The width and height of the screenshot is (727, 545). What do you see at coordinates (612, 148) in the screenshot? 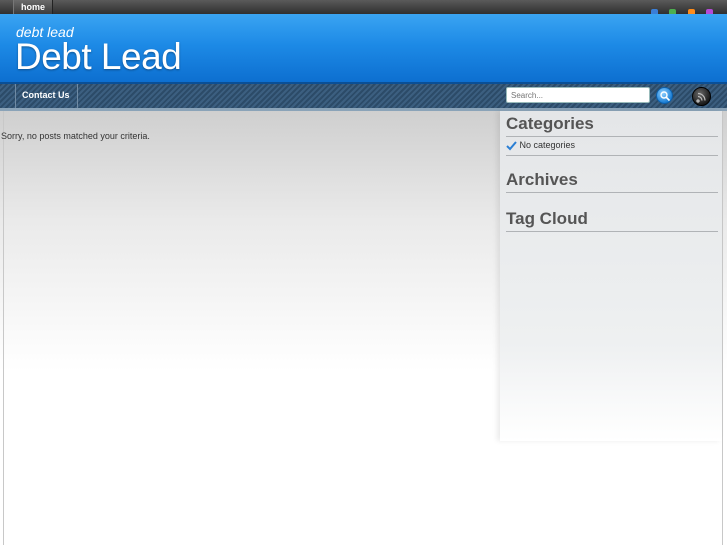
I see `category-item: No categories` at bounding box center [612, 148].